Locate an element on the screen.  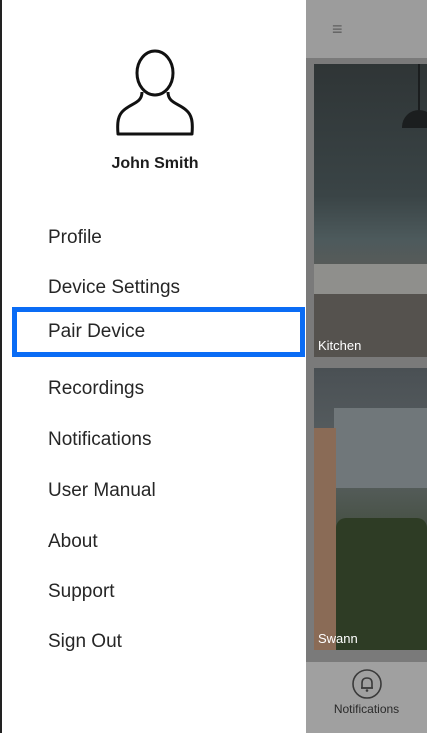
menu-item-about: About is located at coordinates (155, 542).